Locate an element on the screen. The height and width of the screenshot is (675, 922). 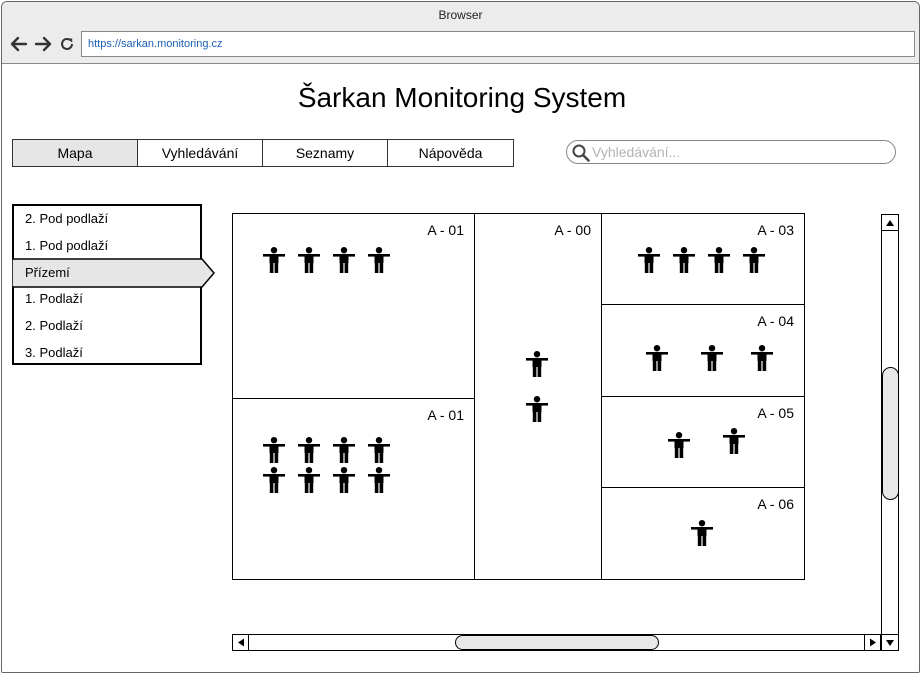
room-a-01-bottom: A - 01 is located at coordinates (353, 489).